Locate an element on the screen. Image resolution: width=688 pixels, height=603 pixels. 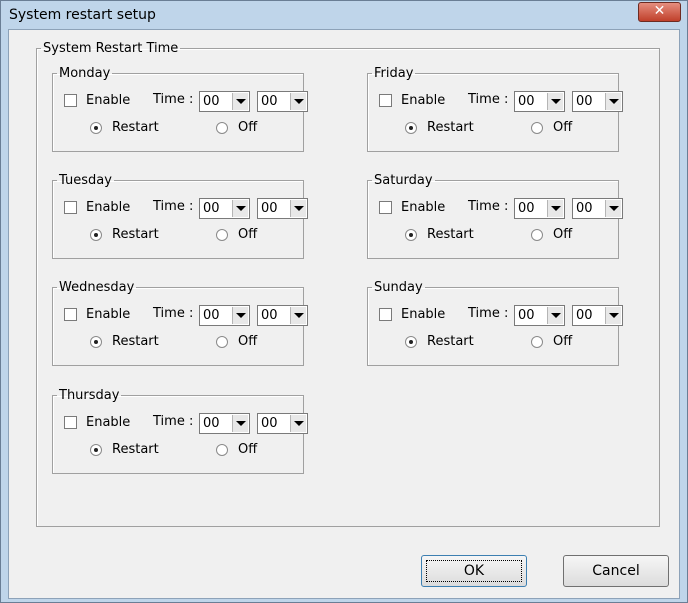
close-icon: ✕ is located at coordinates (659, 11).